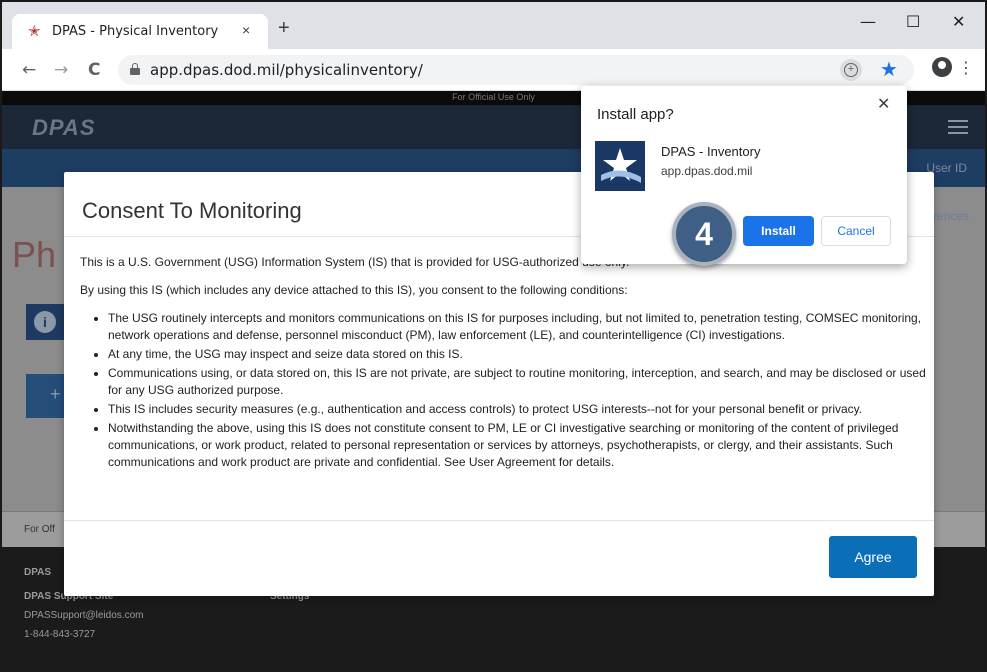 The image size is (987, 672). I want to click on step-number-badge: 4, so click(704, 234).